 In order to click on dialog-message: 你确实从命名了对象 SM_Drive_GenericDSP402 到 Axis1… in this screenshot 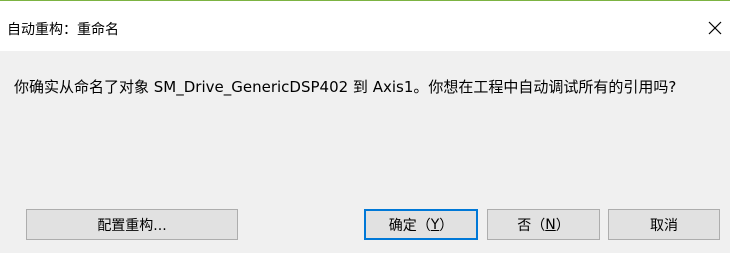, I will do `click(364, 87)`.